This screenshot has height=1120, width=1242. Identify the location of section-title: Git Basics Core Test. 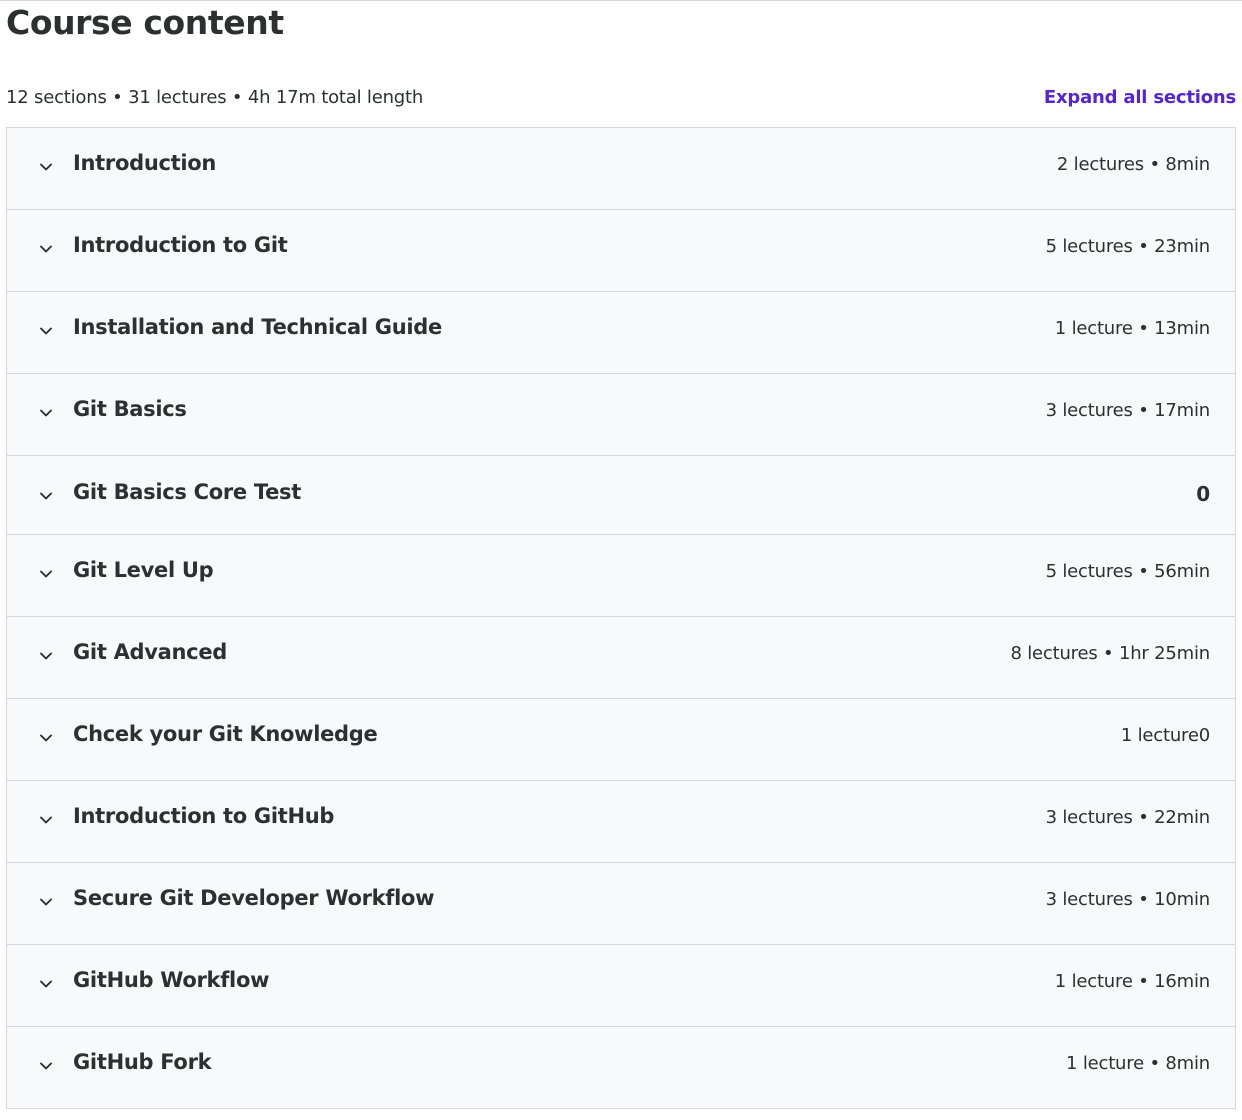
(187, 492).